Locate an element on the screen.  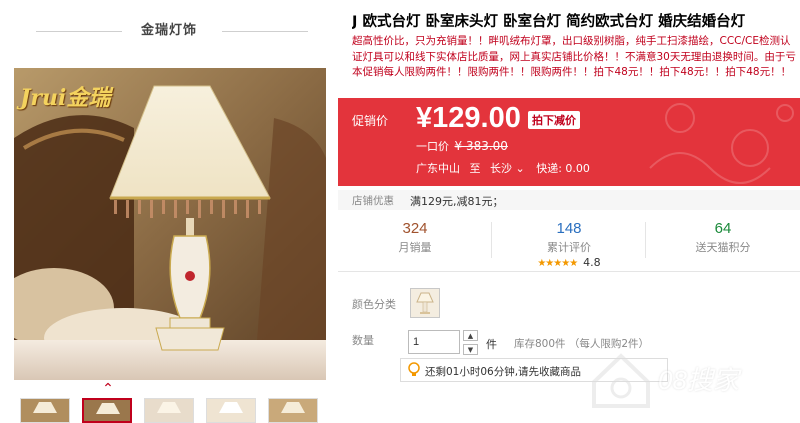
decor-pattern-icon is located at coordinates (721, 143).